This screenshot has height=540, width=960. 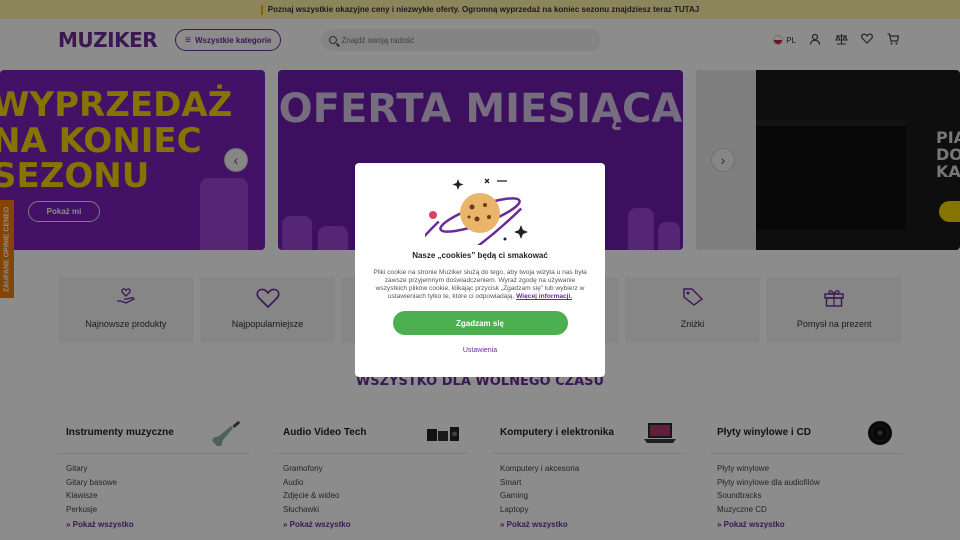 I want to click on cookie-planet-icon, so click(x=476, y=211).